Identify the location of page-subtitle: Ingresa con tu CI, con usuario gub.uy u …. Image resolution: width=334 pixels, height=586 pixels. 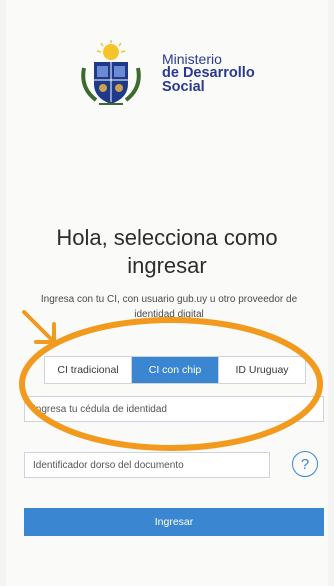
(169, 307).